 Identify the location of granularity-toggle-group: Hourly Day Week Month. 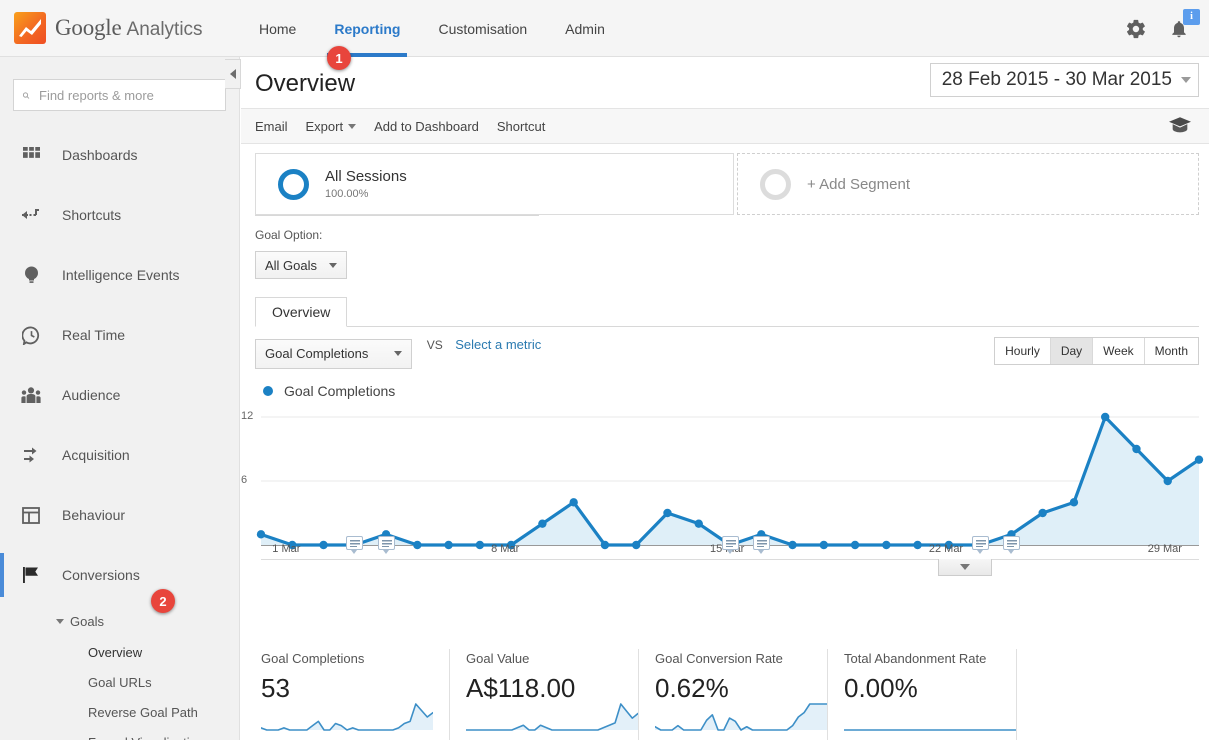
(1096, 351).